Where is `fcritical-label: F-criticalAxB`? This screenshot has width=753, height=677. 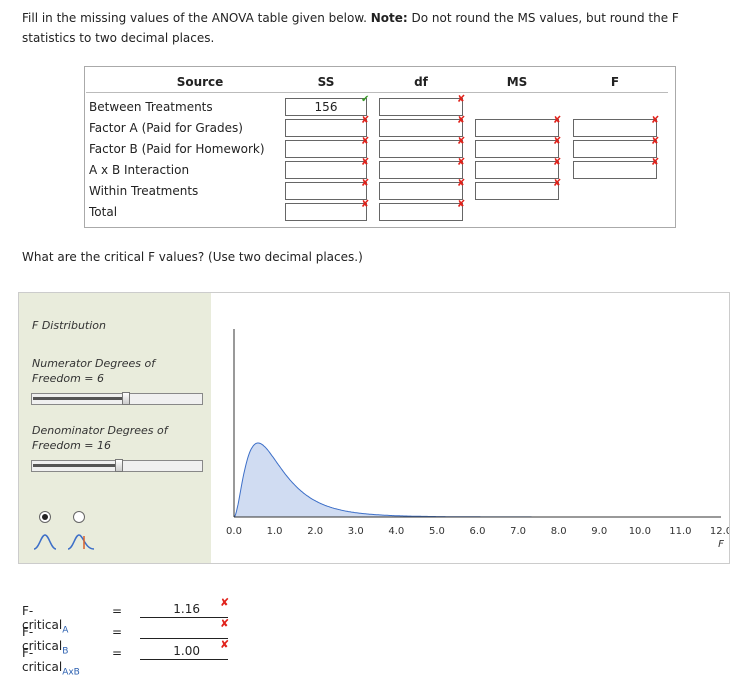
fcritical-label: F-criticalAxB is located at coordinates (51, 661).